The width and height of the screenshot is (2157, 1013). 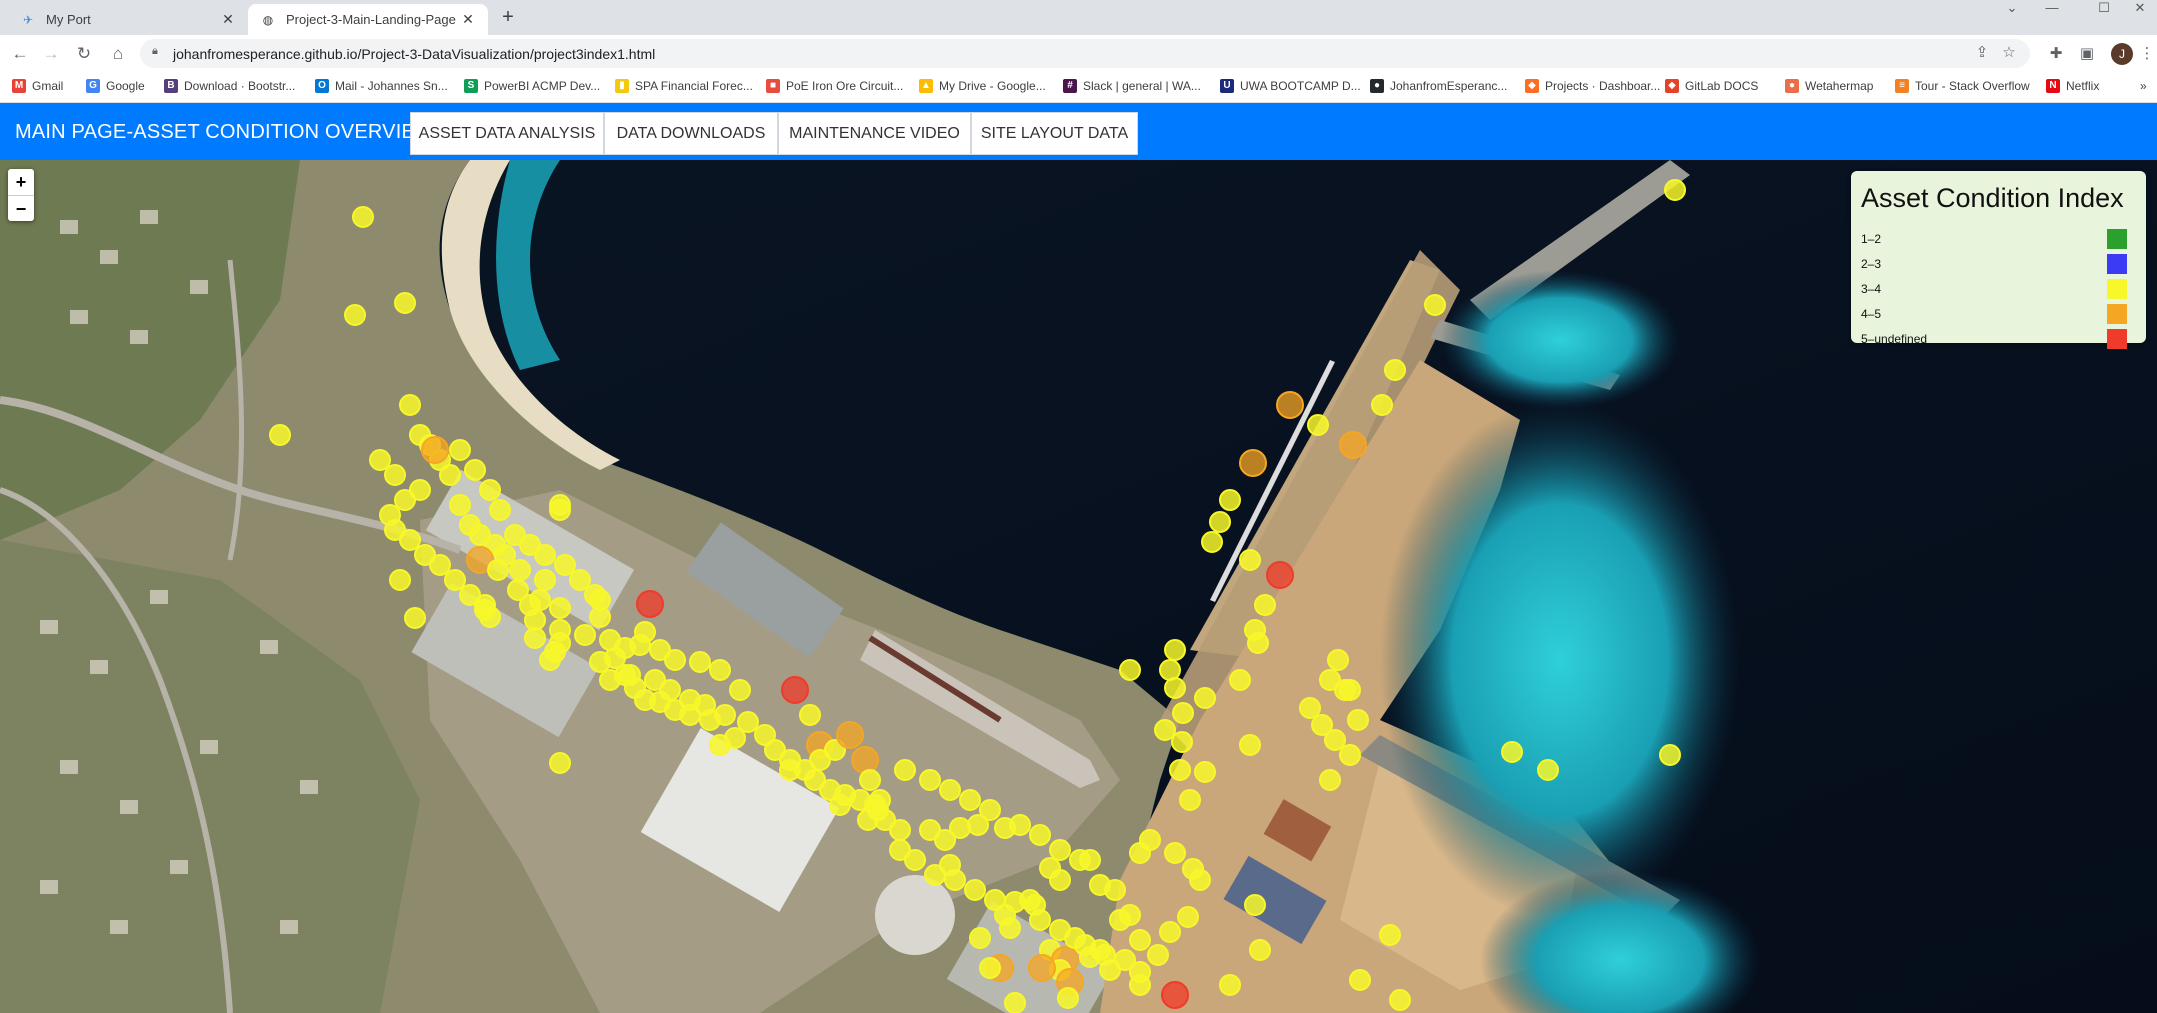 I want to click on tab-search-icon: ⌄, so click(x=2012, y=8).